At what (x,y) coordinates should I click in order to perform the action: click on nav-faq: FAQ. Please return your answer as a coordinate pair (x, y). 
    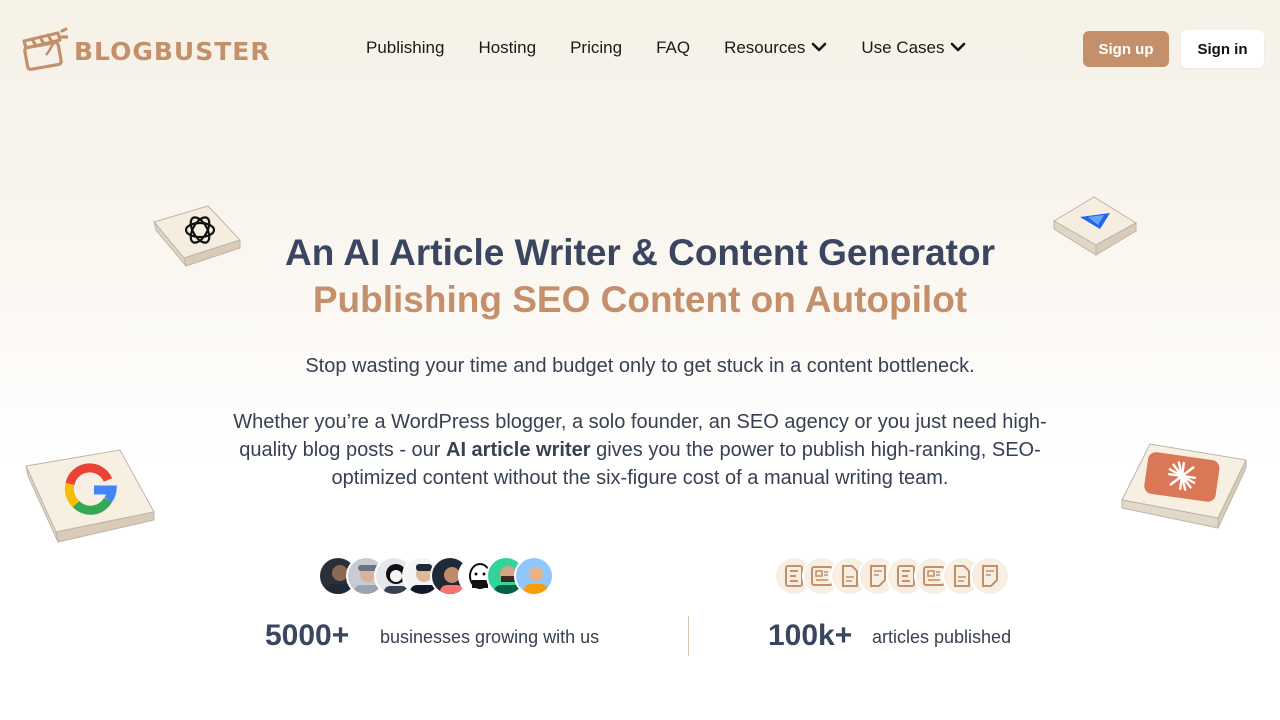
    Looking at the image, I should click on (673, 48).